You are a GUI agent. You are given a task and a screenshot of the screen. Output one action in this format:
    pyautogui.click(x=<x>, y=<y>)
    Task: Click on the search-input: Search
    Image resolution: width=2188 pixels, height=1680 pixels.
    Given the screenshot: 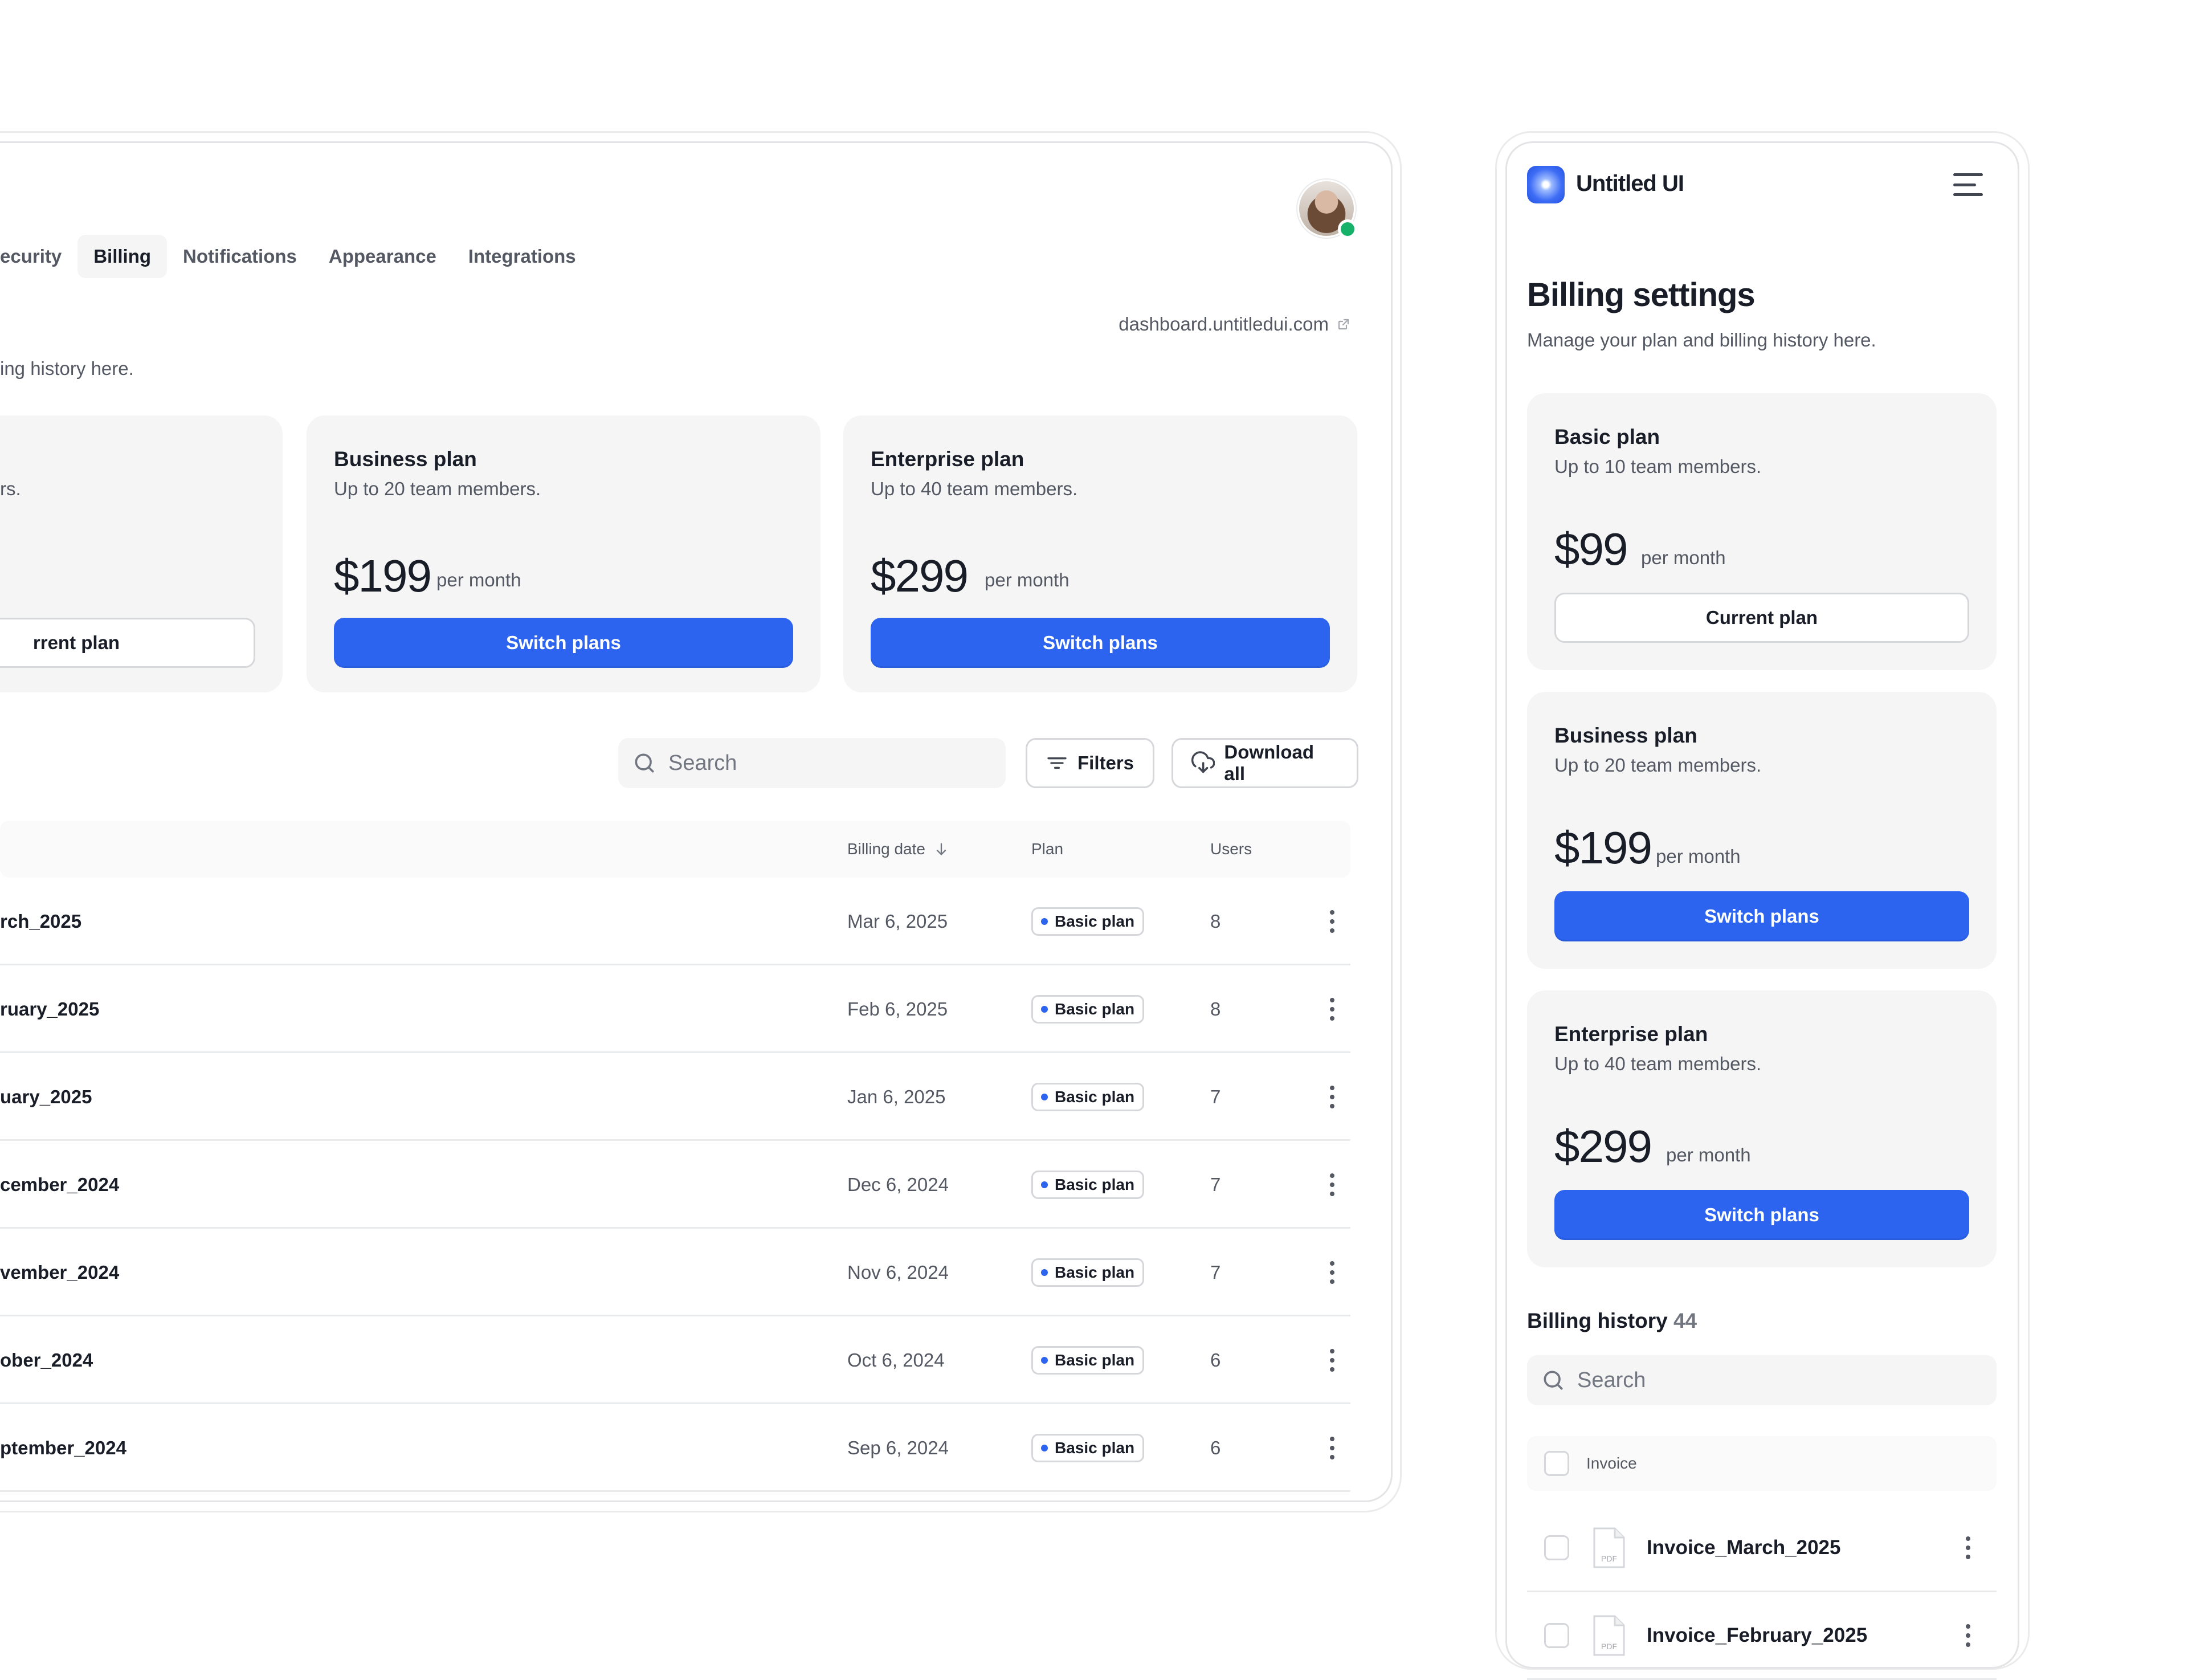 What is the action you would take?
    pyautogui.click(x=812, y=763)
    